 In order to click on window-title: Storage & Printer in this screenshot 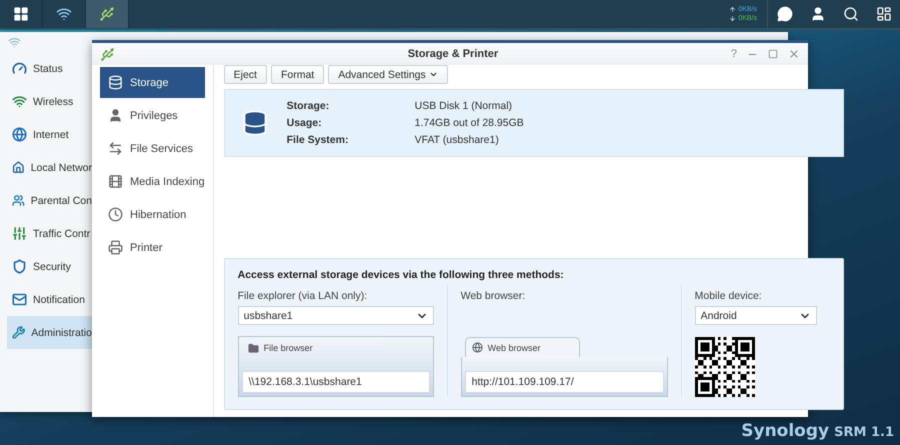, I will do `click(453, 54)`.